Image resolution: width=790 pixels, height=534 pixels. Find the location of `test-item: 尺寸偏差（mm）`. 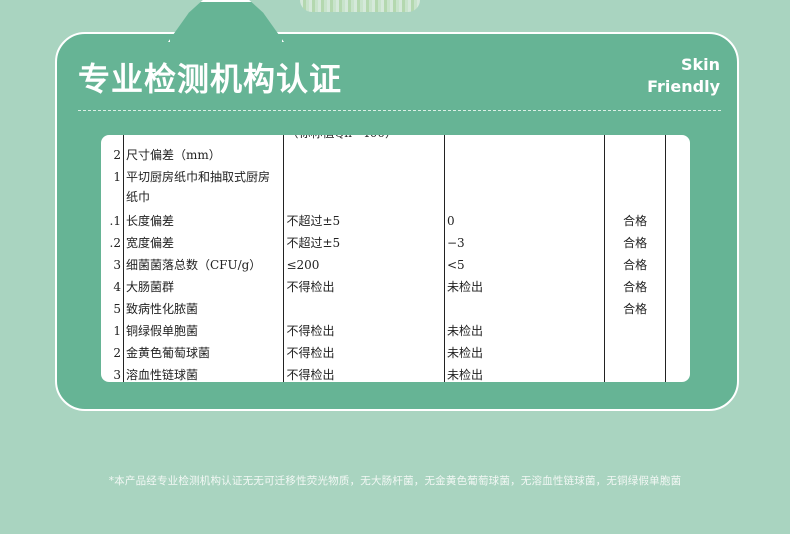

test-item: 尺寸偏差（mm） is located at coordinates (203, 156).